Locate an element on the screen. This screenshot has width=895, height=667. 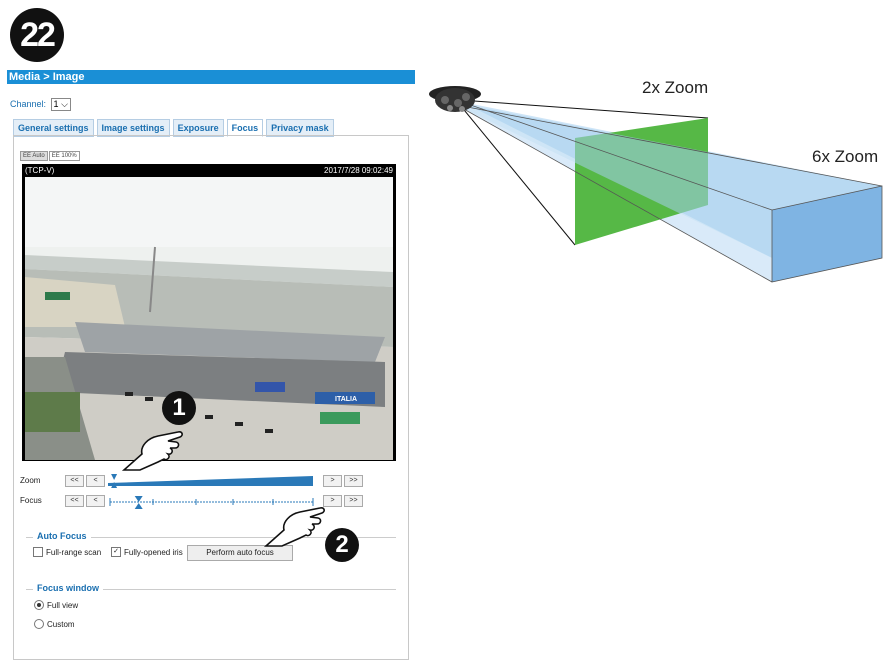
zoom-label: Zoom is located at coordinates (30, 480).